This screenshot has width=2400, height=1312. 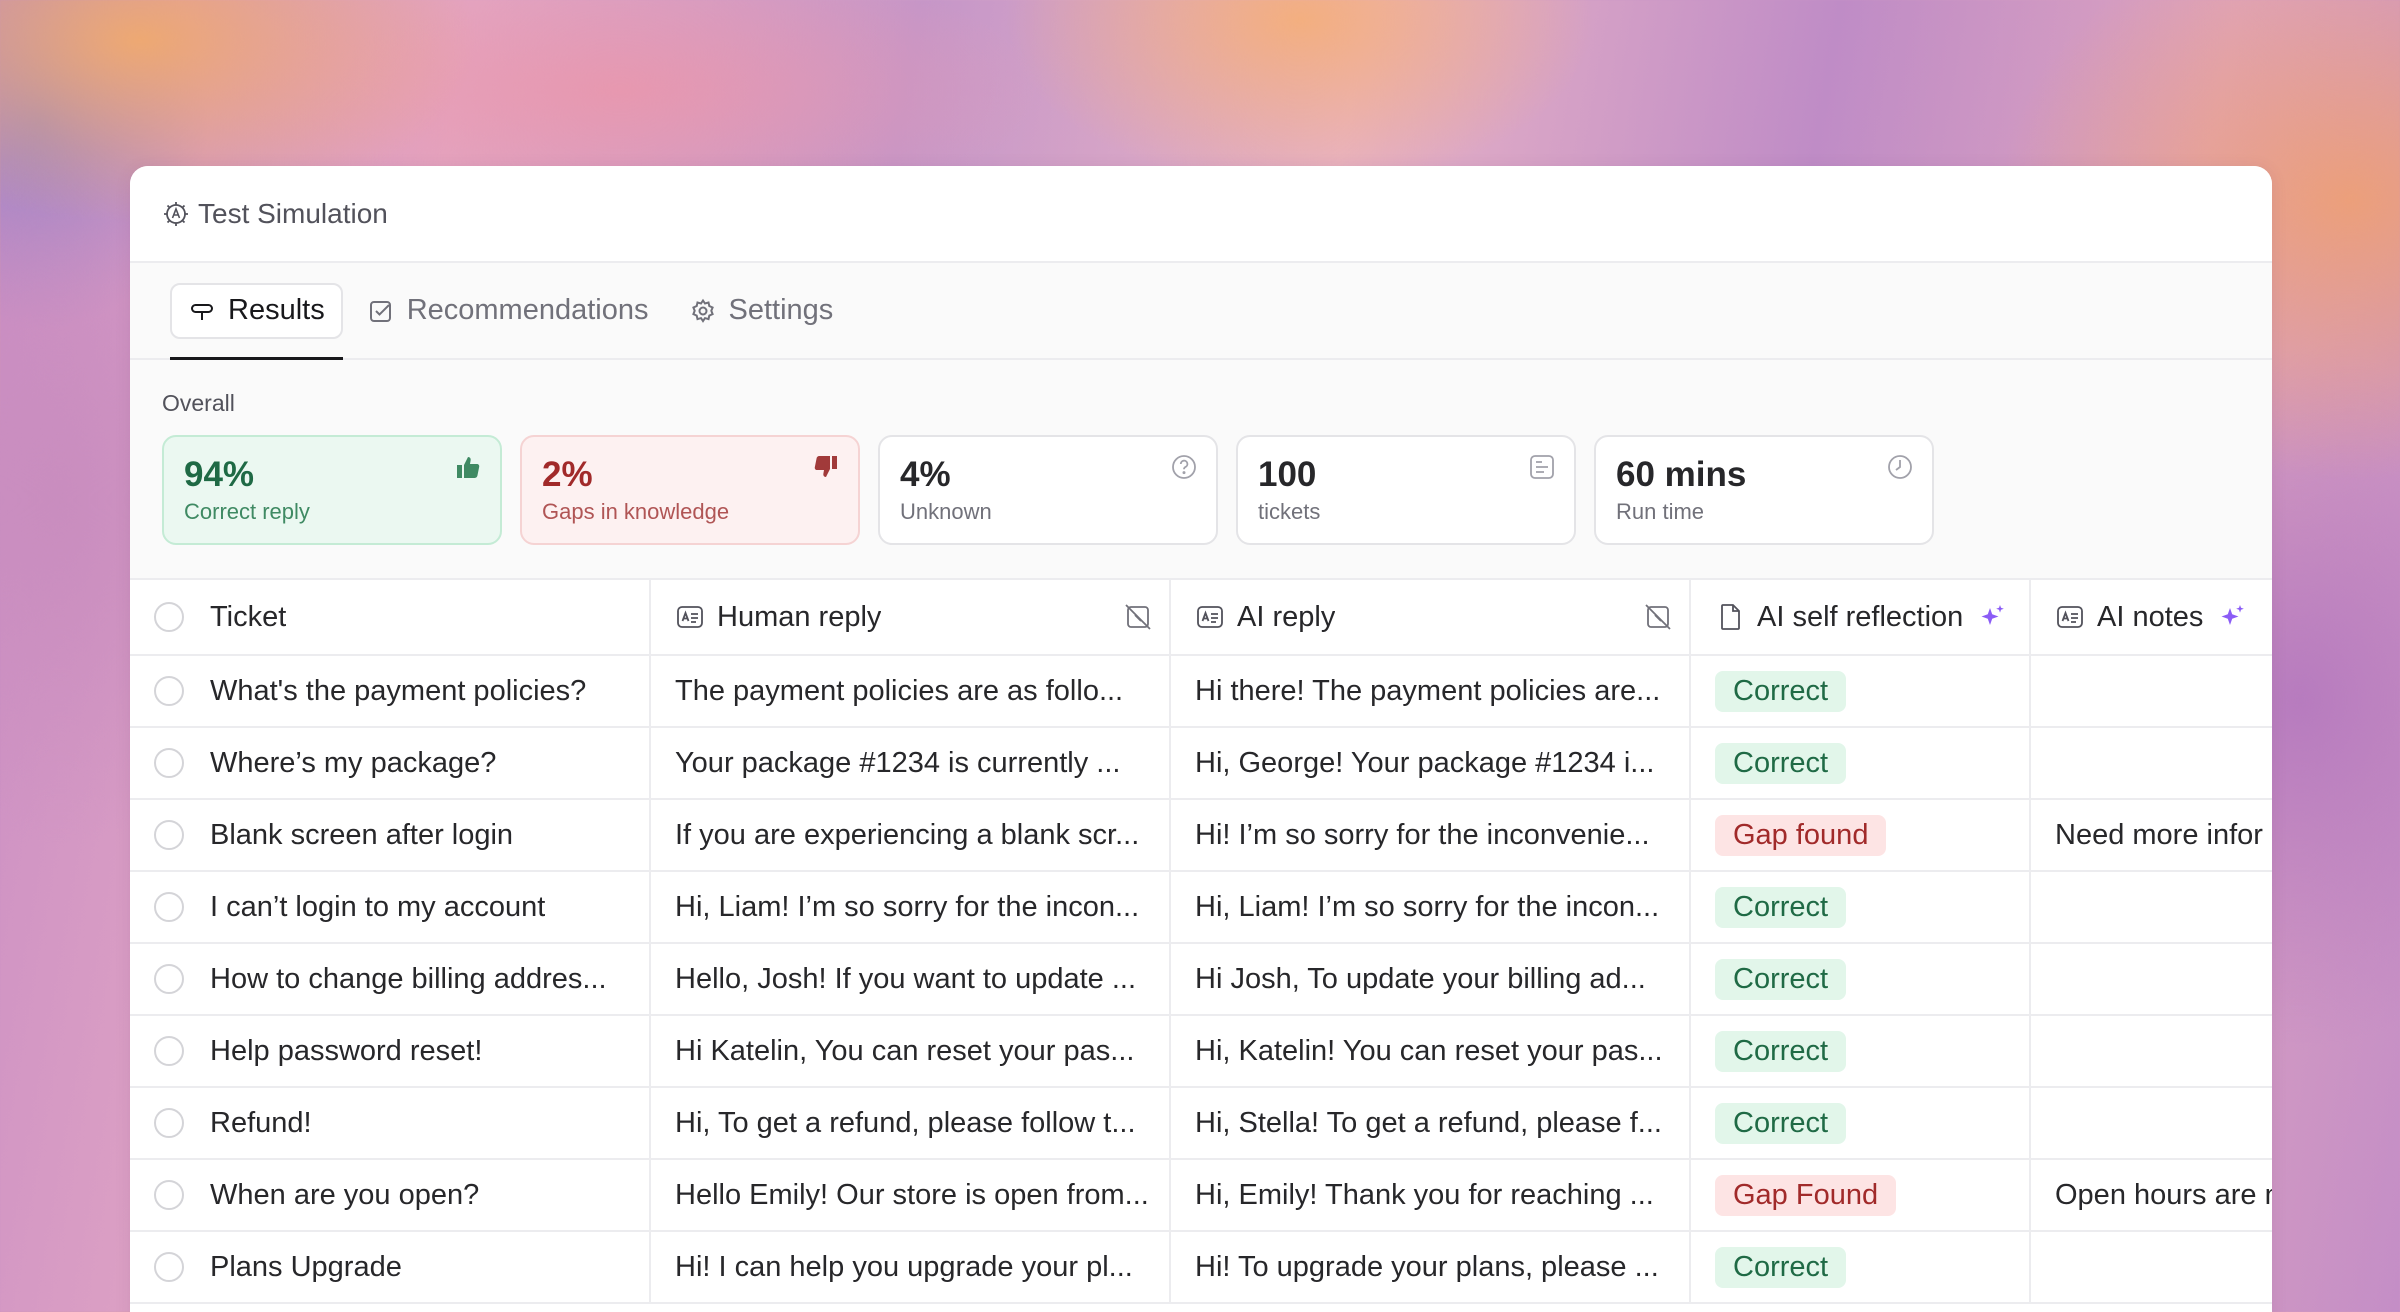 I want to click on ticket-title: Blank screen after login, so click(x=362, y=834).